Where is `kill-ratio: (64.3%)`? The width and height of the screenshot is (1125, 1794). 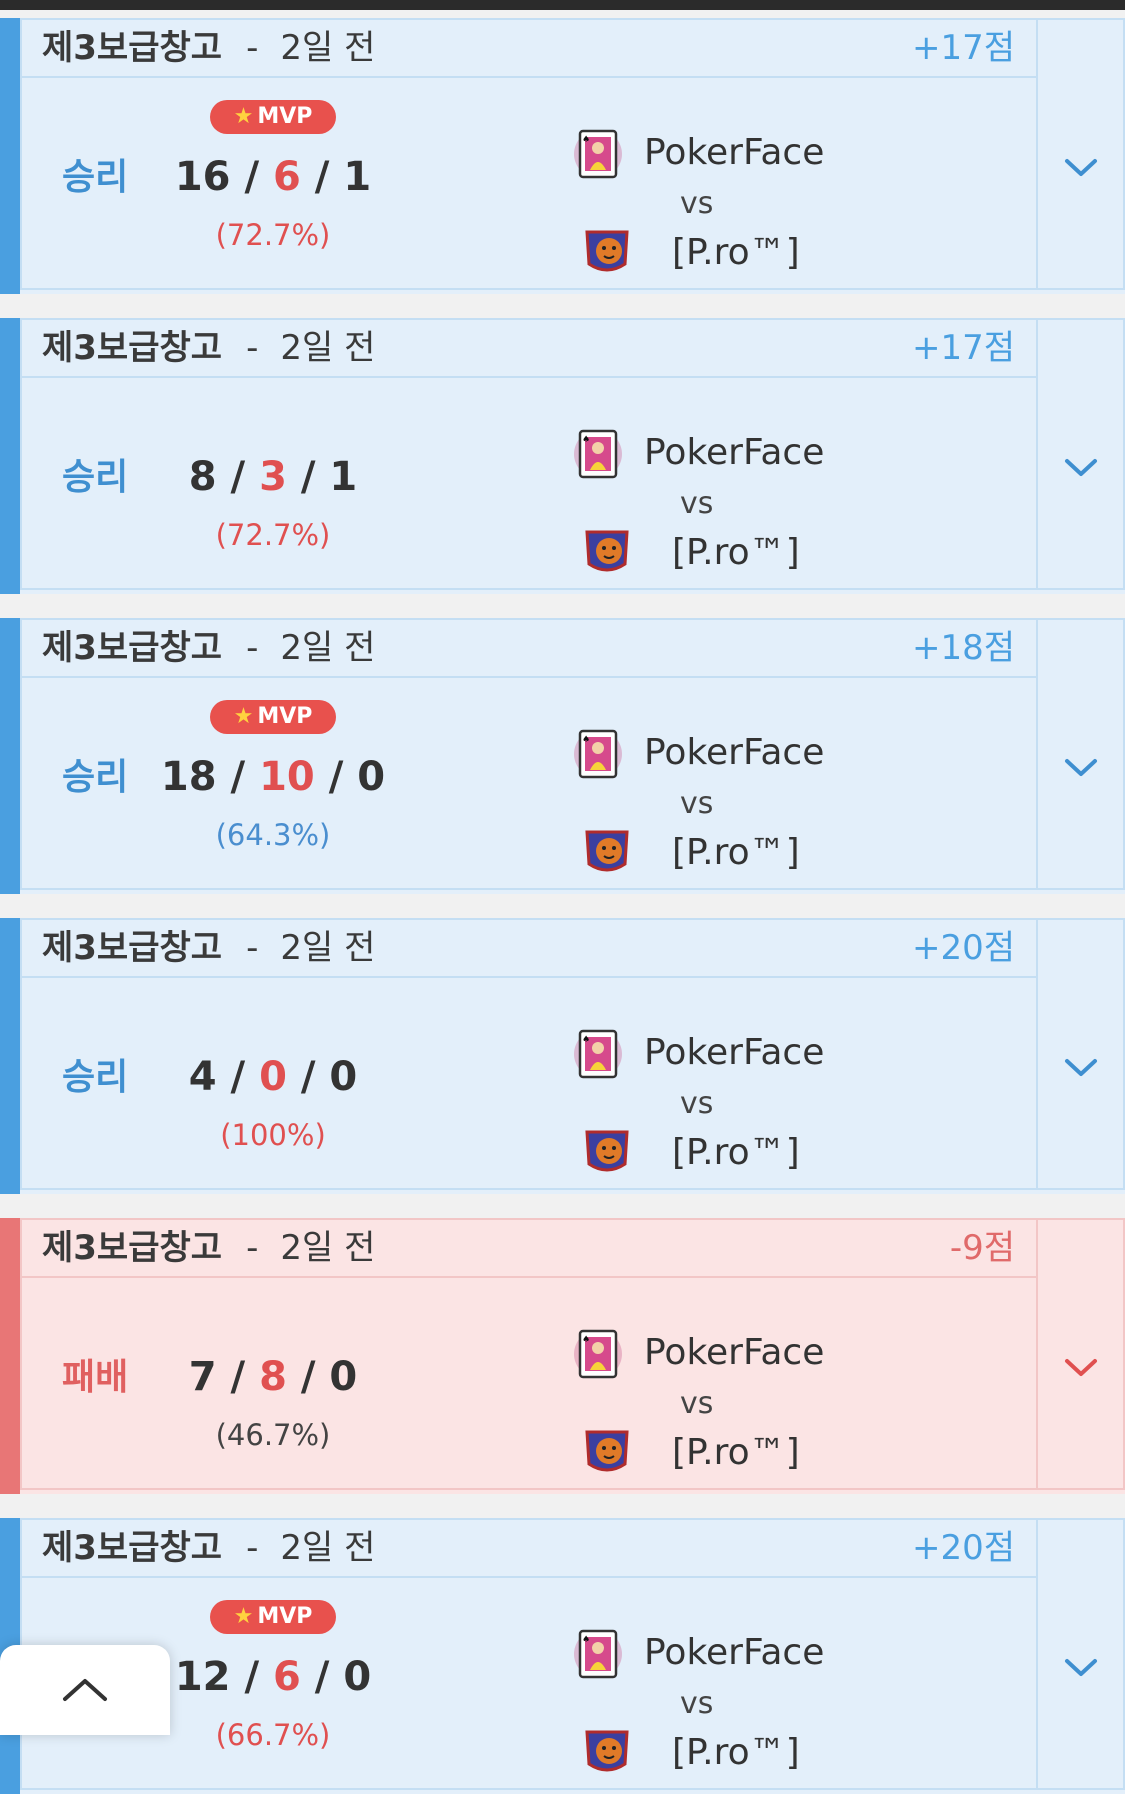 kill-ratio: (64.3%) is located at coordinates (273, 835).